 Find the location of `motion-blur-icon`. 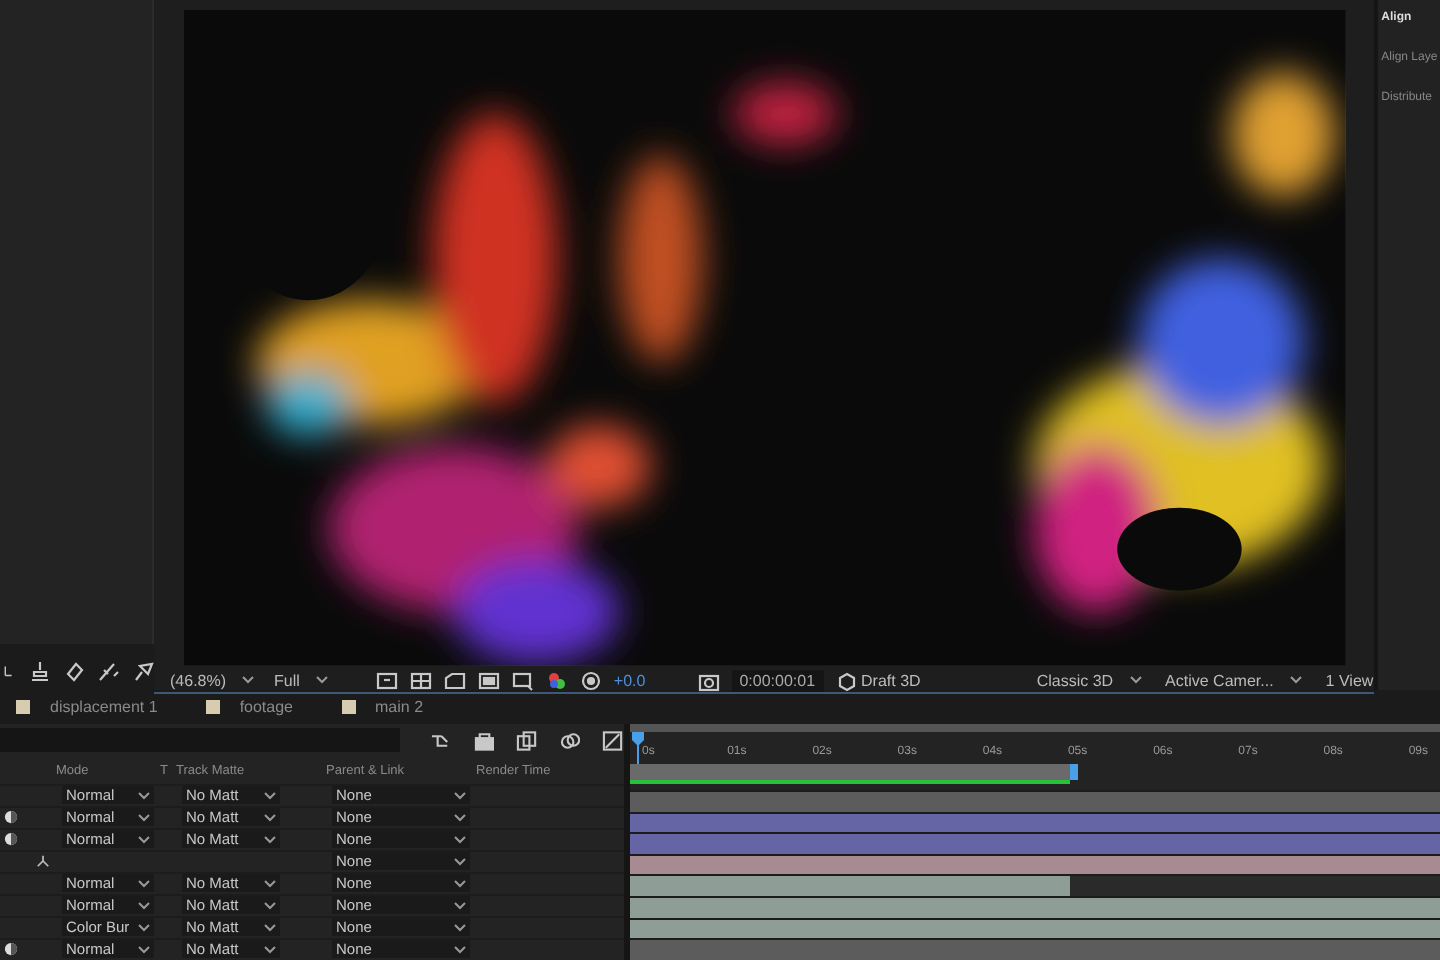

motion-blur-icon is located at coordinates (570, 740).